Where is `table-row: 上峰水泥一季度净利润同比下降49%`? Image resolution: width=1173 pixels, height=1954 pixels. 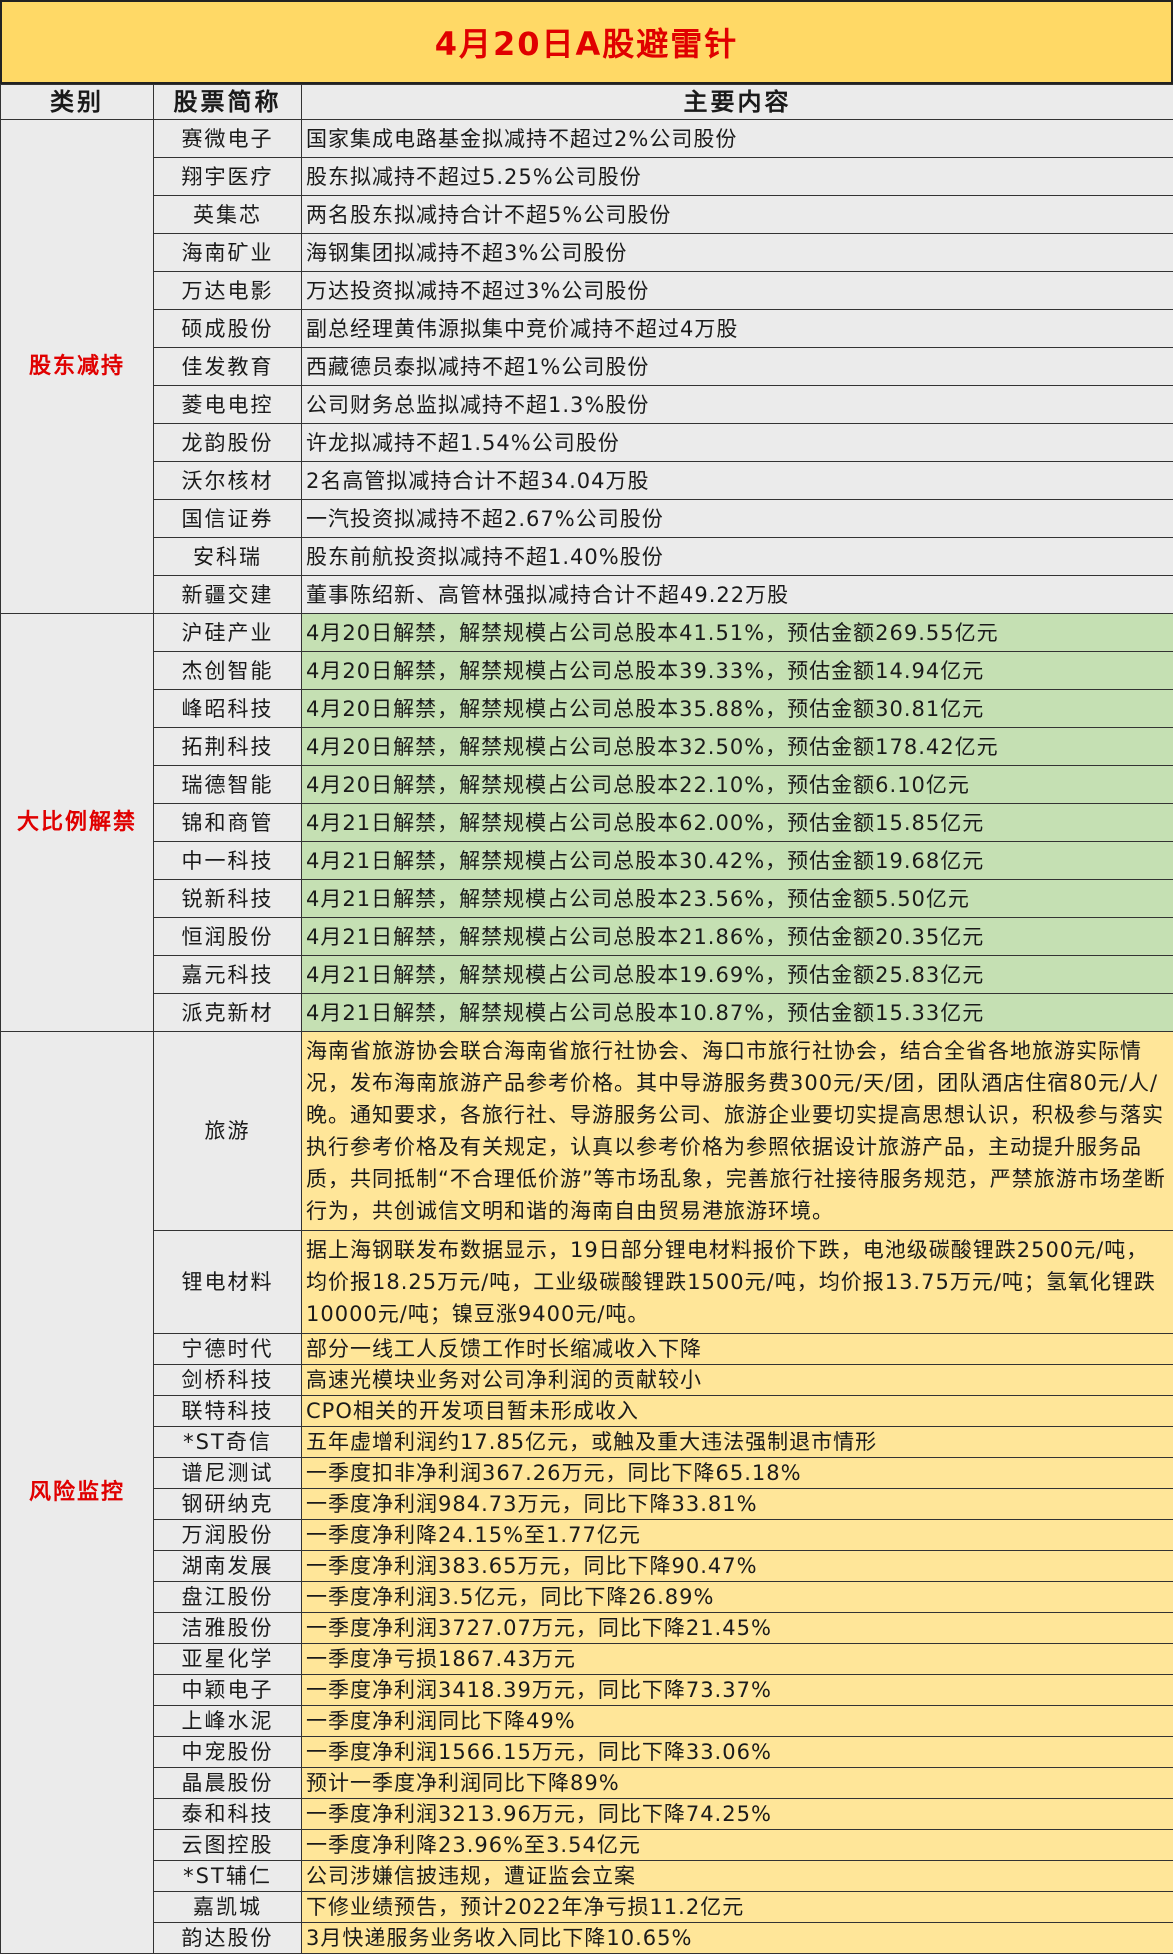
table-row: 上峰水泥一季度净利润同比下降49% is located at coordinates (587, 1721).